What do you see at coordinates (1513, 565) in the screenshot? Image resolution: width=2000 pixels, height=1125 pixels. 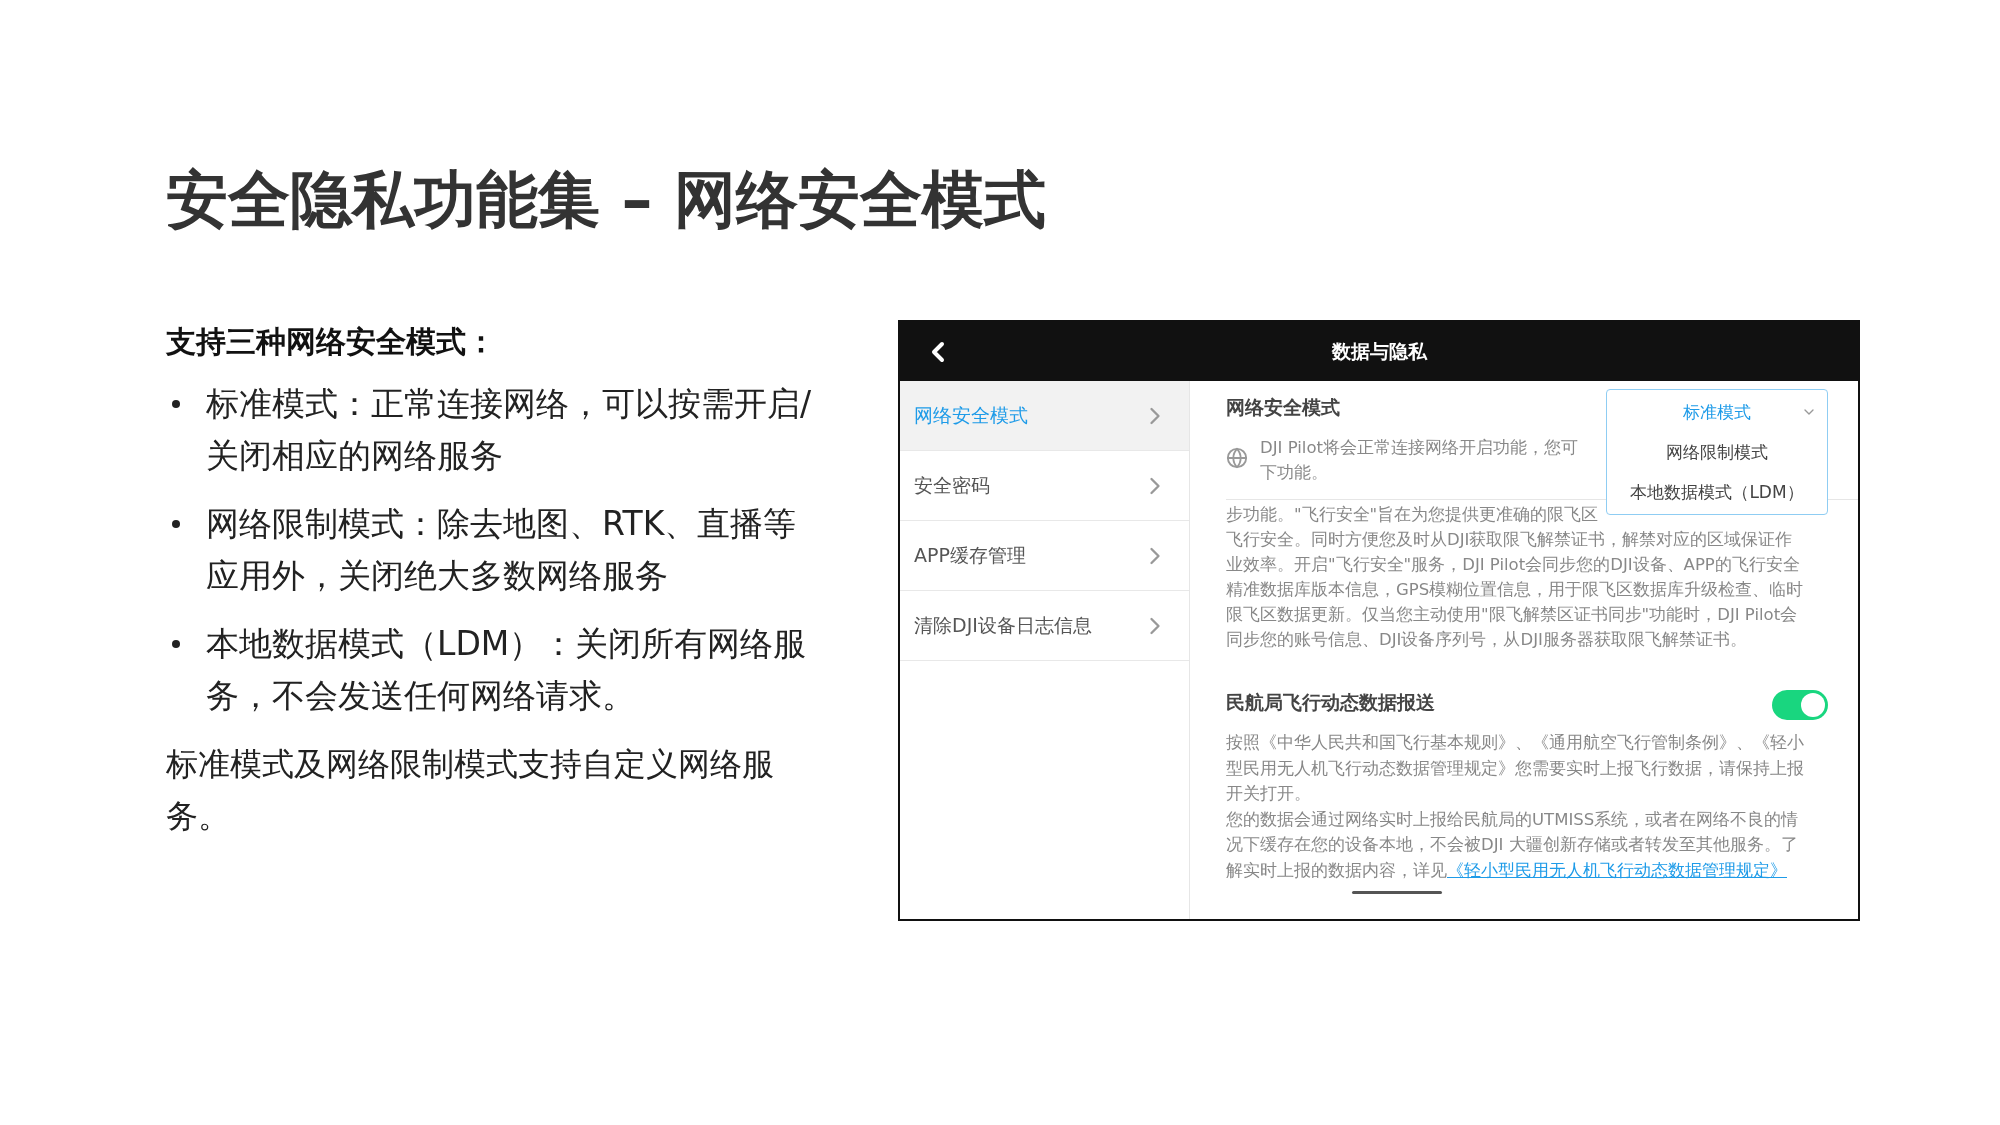 I see `paragraph-line: 业效率。开启"飞行安全"服务，DJI Pilot会同步您的DJI设备、APP的飞行安全` at bounding box center [1513, 565].